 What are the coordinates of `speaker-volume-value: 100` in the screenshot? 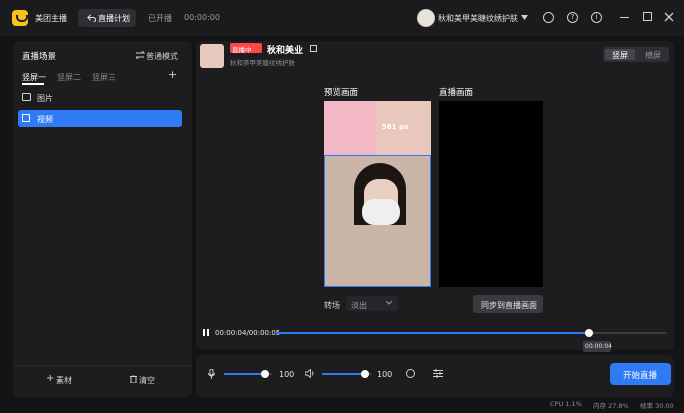 It's located at (385, 374).